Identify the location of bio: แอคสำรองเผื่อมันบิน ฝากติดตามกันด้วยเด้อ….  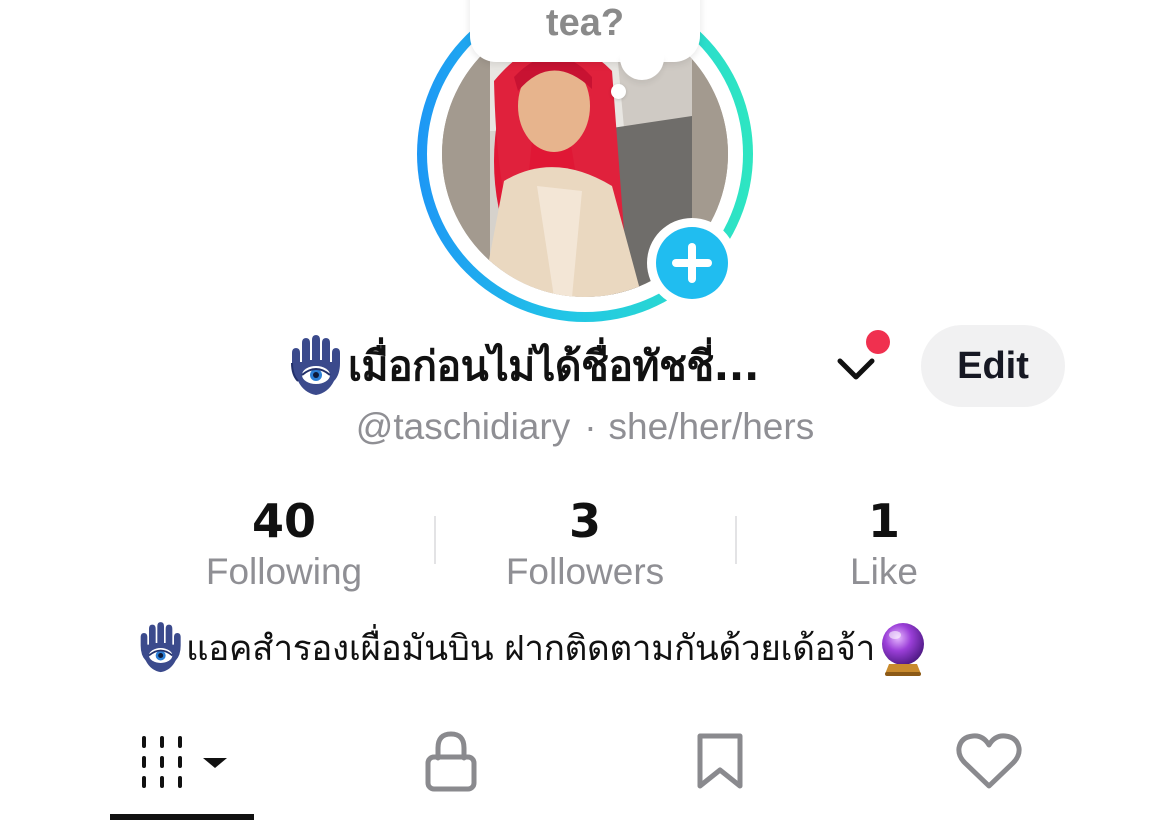
(531, 648).